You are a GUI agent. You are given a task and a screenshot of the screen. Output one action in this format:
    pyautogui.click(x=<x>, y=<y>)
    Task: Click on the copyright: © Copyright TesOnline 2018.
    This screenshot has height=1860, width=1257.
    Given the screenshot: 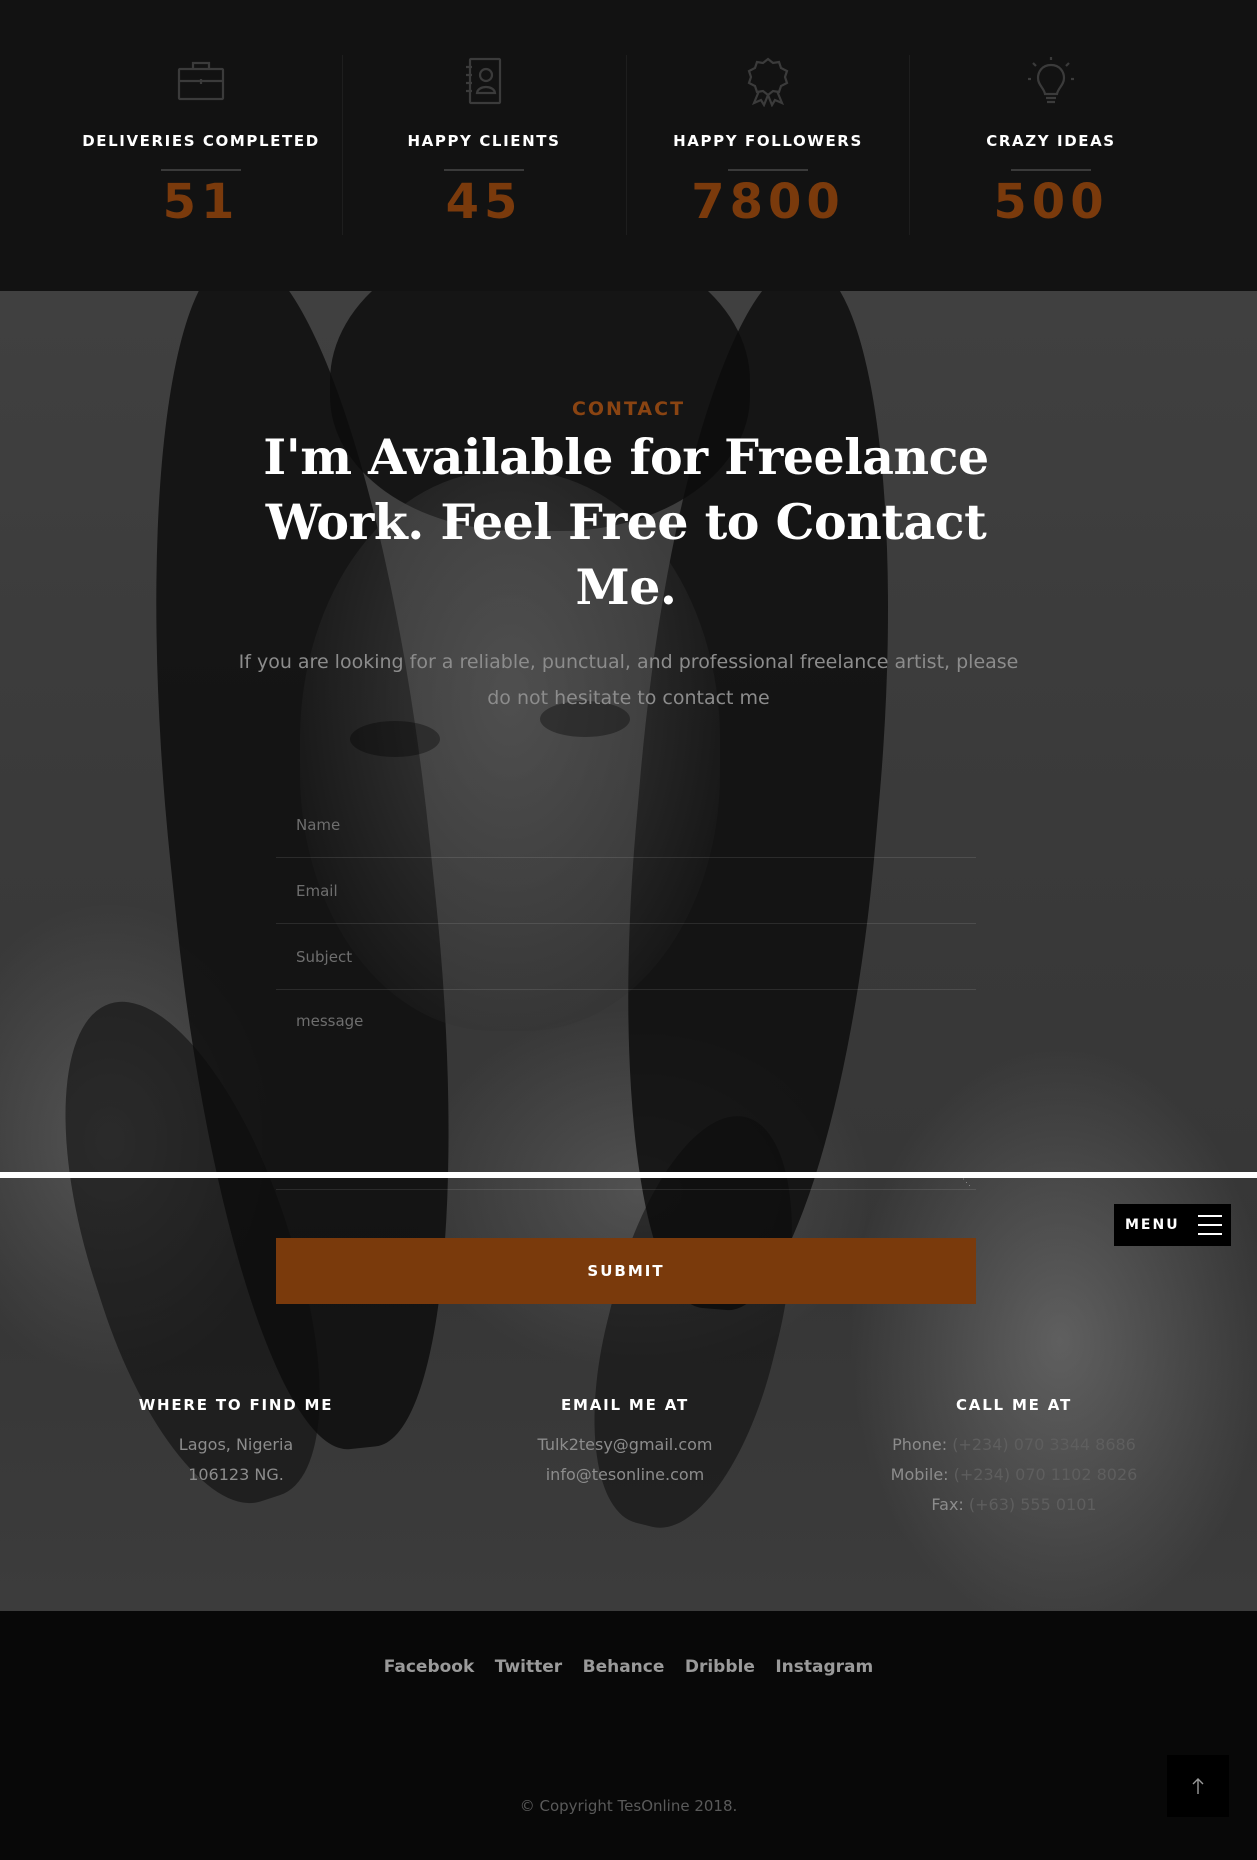 What is the action you would take?
    pyautogui.click(x=628, y=1806)
    